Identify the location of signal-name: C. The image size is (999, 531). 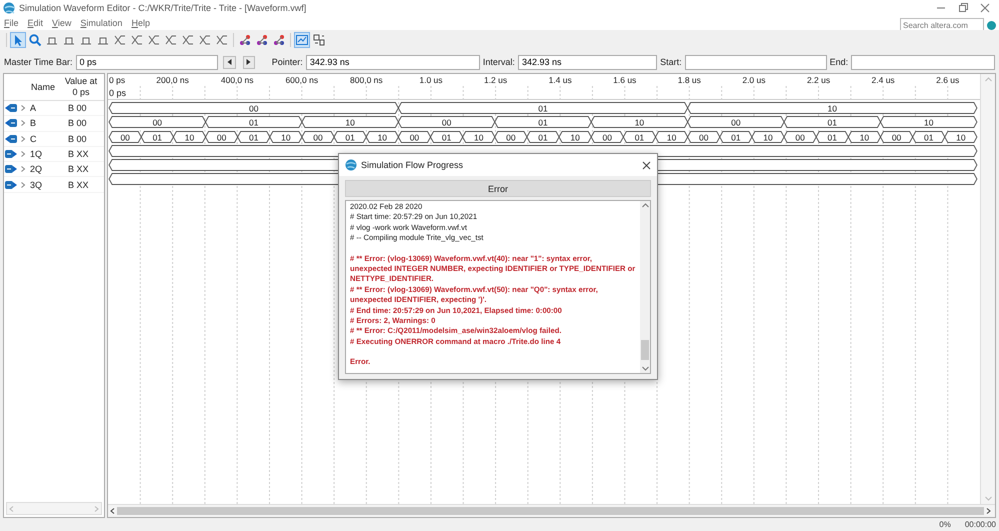
(46, 139).